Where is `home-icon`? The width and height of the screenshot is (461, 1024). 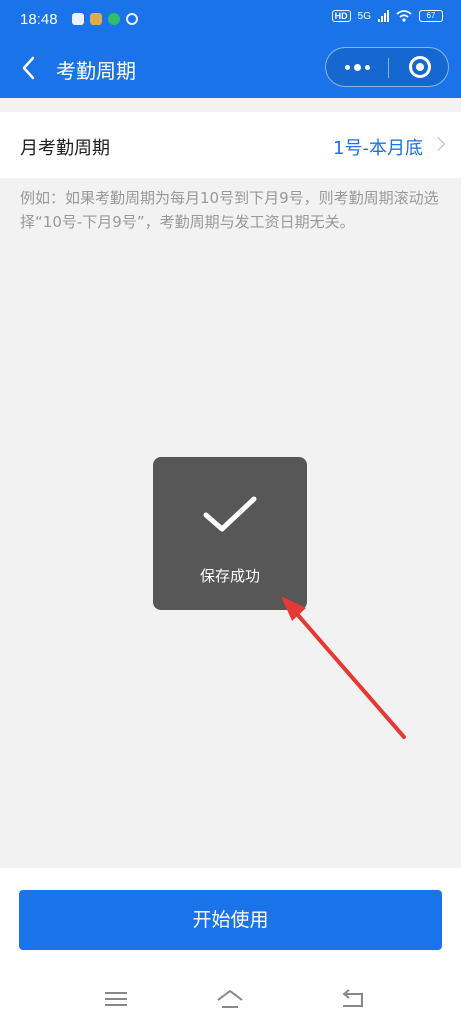 home-icon is located at coordinates (230, 999).